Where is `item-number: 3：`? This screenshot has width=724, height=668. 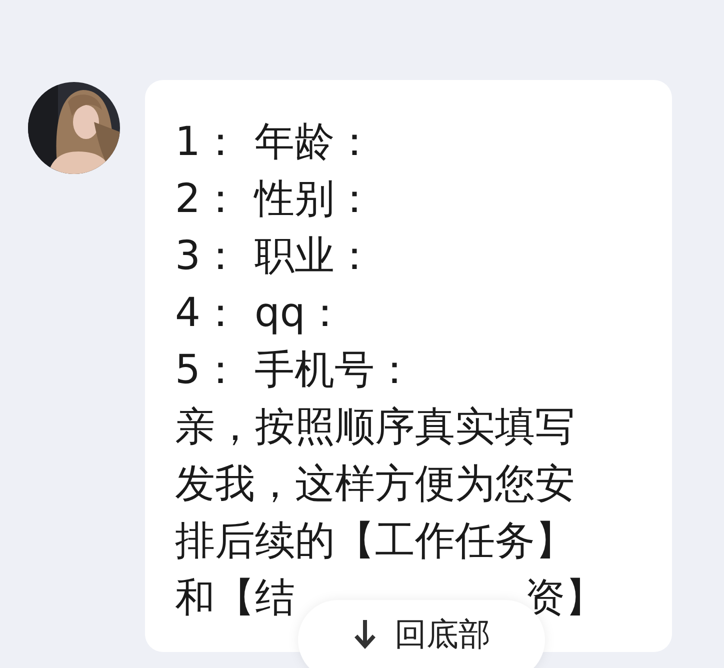
item-number: 3： is located at coordinates (207, 256).